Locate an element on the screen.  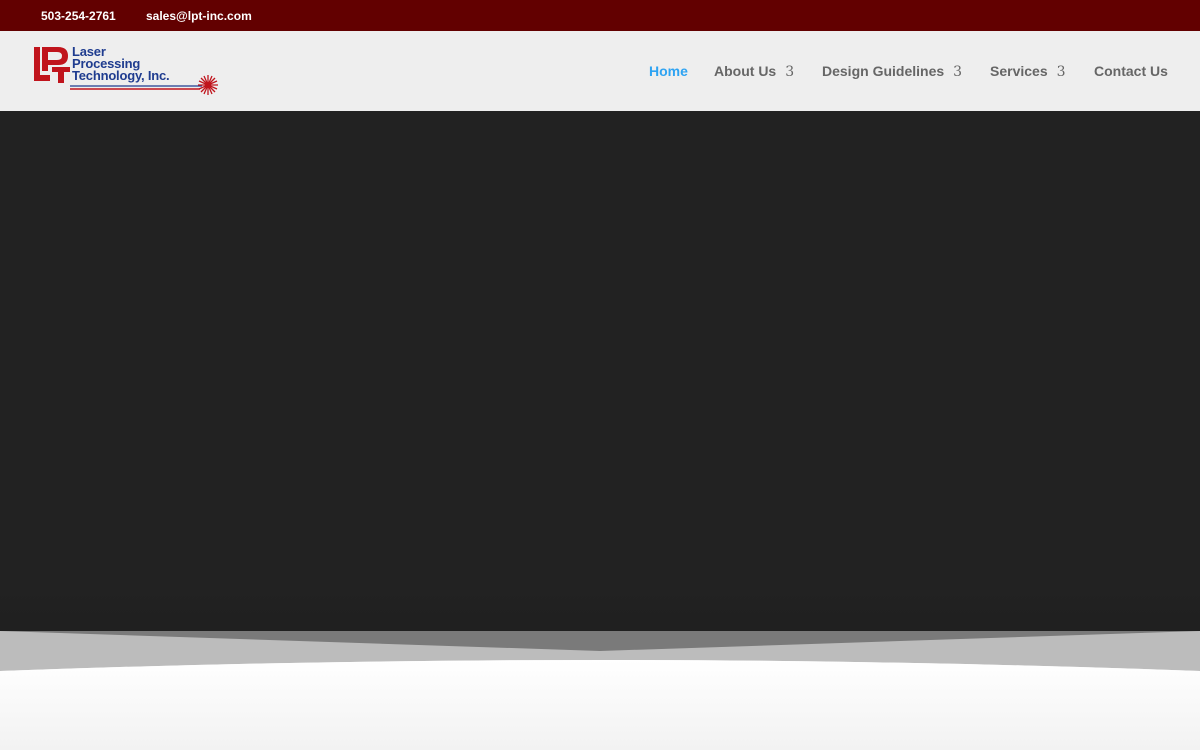
nav-item-services: Services 3 is located at coordinates (1028, 71).